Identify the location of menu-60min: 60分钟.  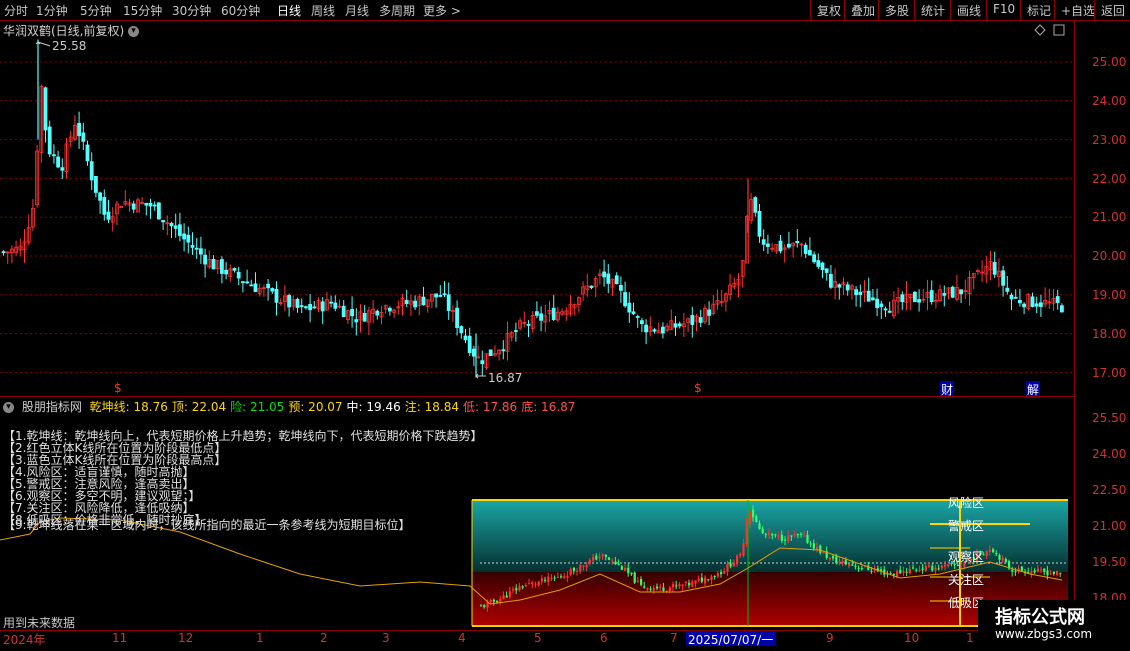
(240, 10).